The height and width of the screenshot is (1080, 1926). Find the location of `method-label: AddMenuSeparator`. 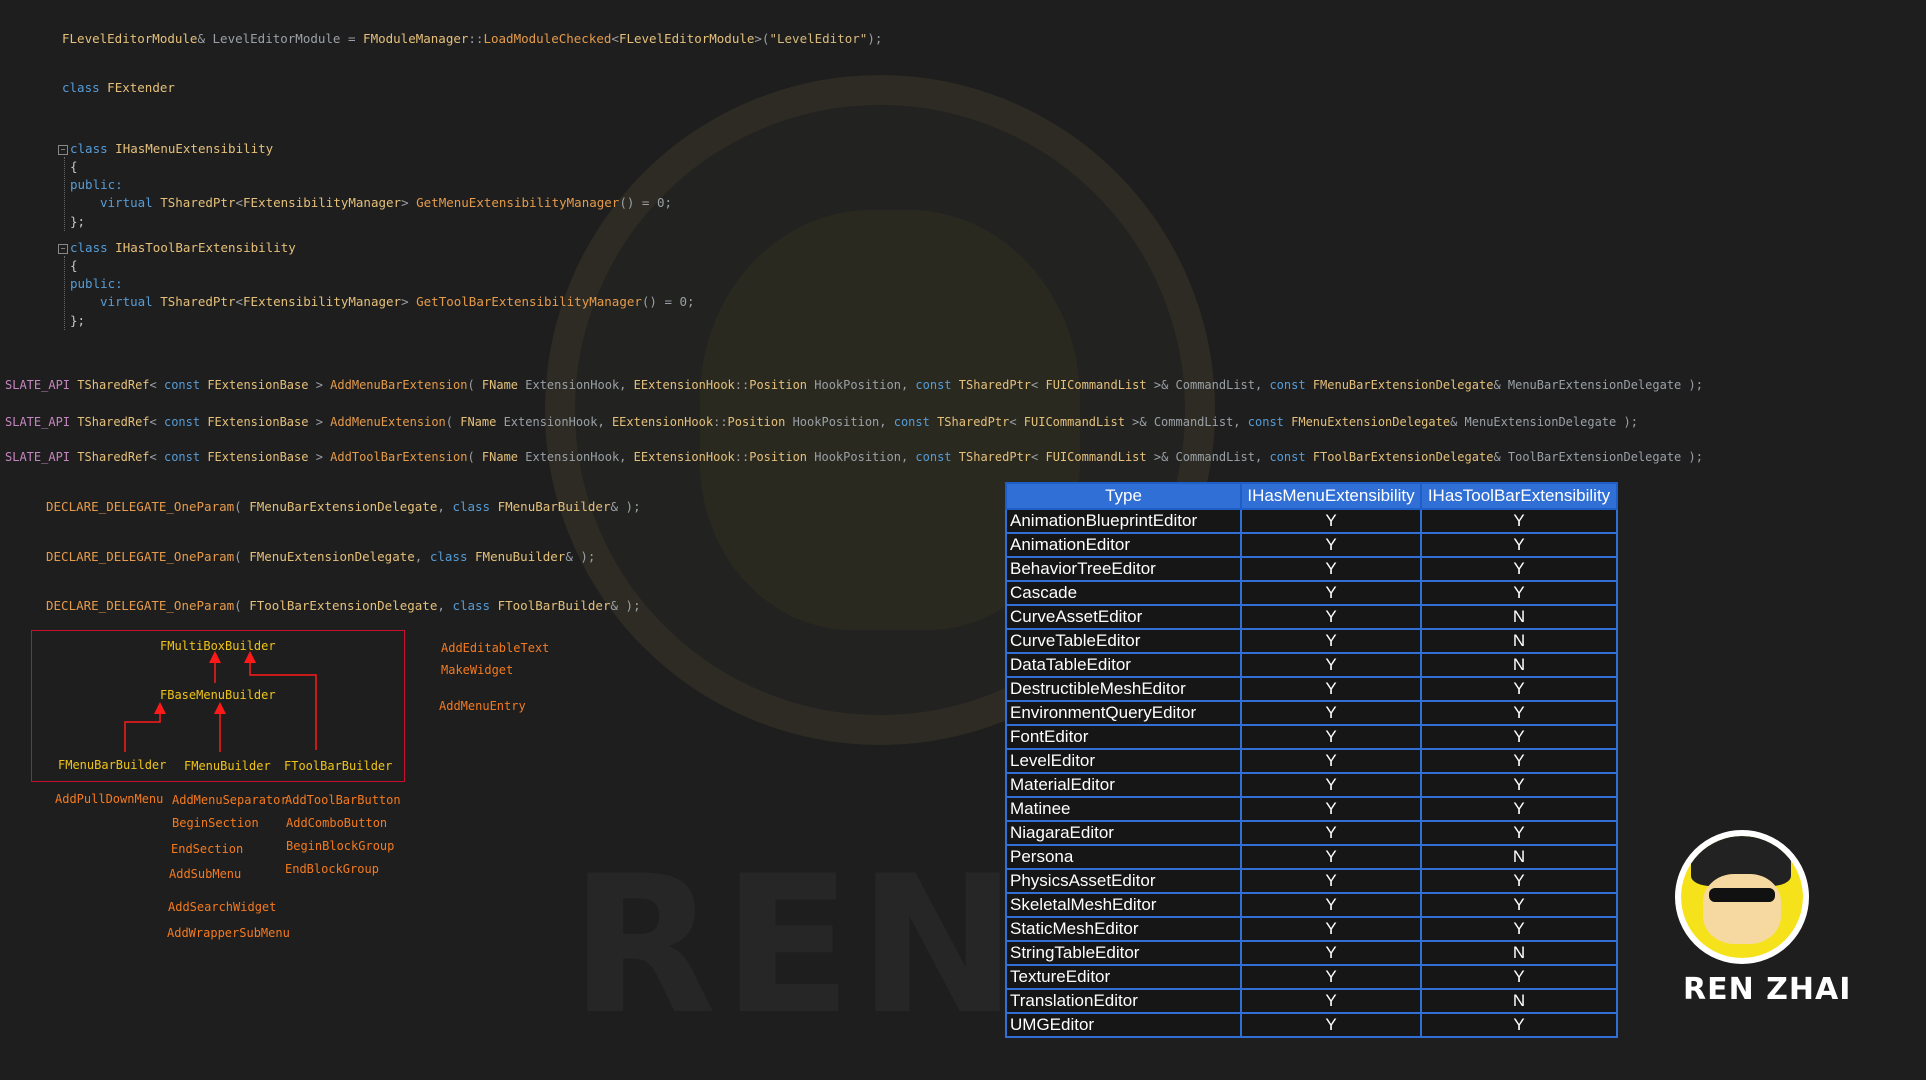

method-label: AddMenuSeparator is located at coordinates (230, 800).